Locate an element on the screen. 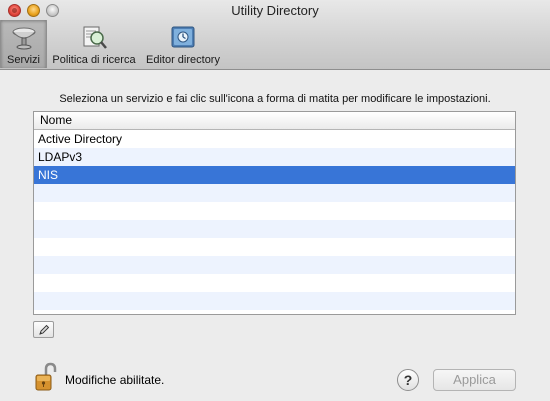  search-policy-icon is located at coordinates (95, 37).